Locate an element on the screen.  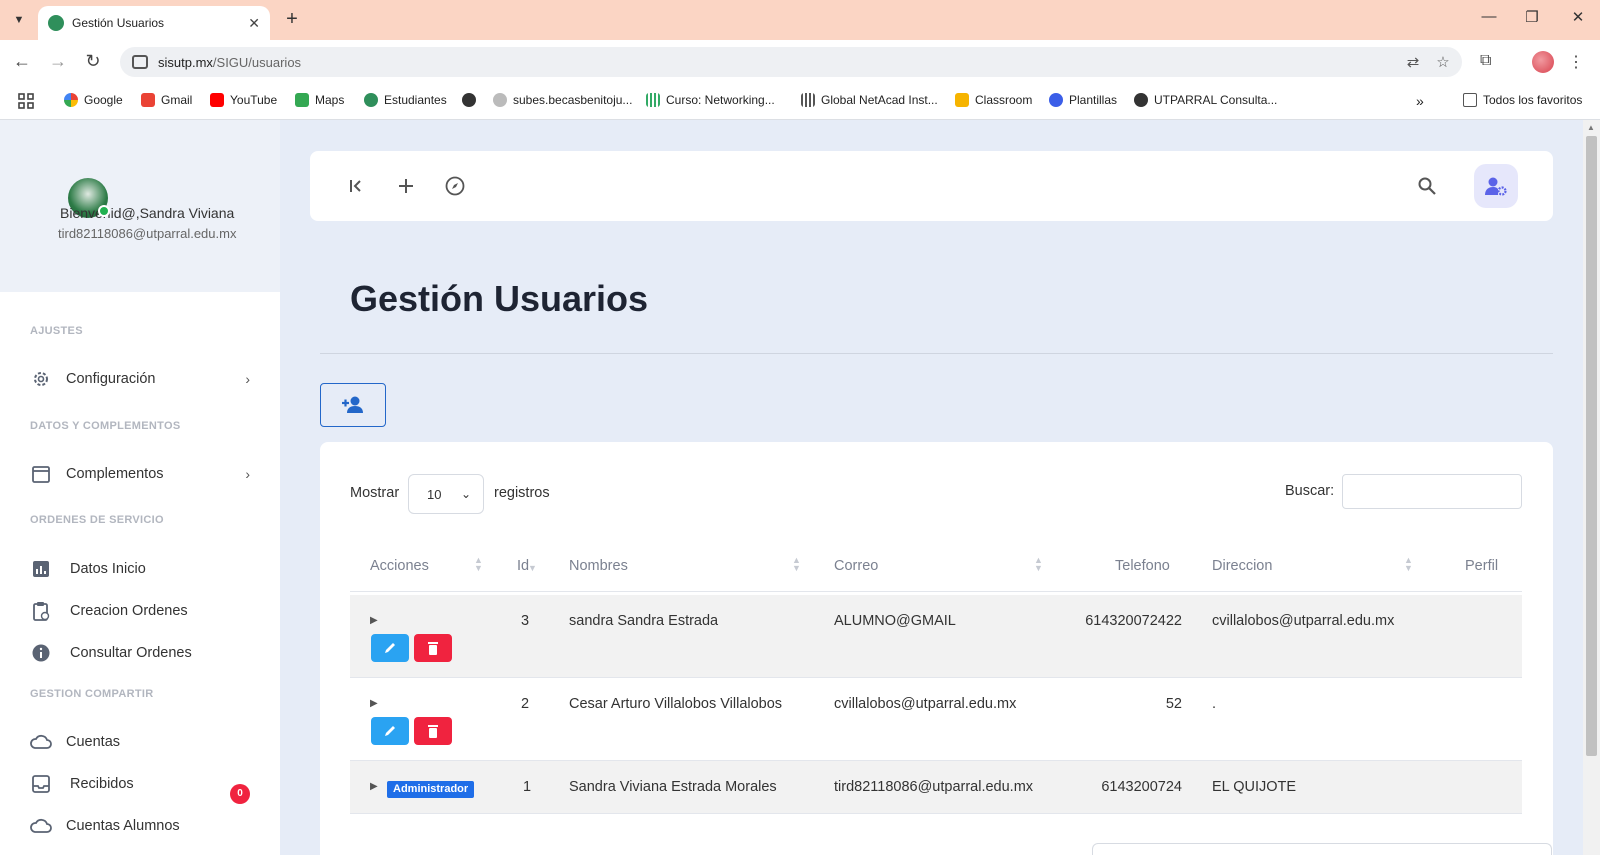
sidebar-item-recibidos: Recibidos is located at coordinates (140, 784).